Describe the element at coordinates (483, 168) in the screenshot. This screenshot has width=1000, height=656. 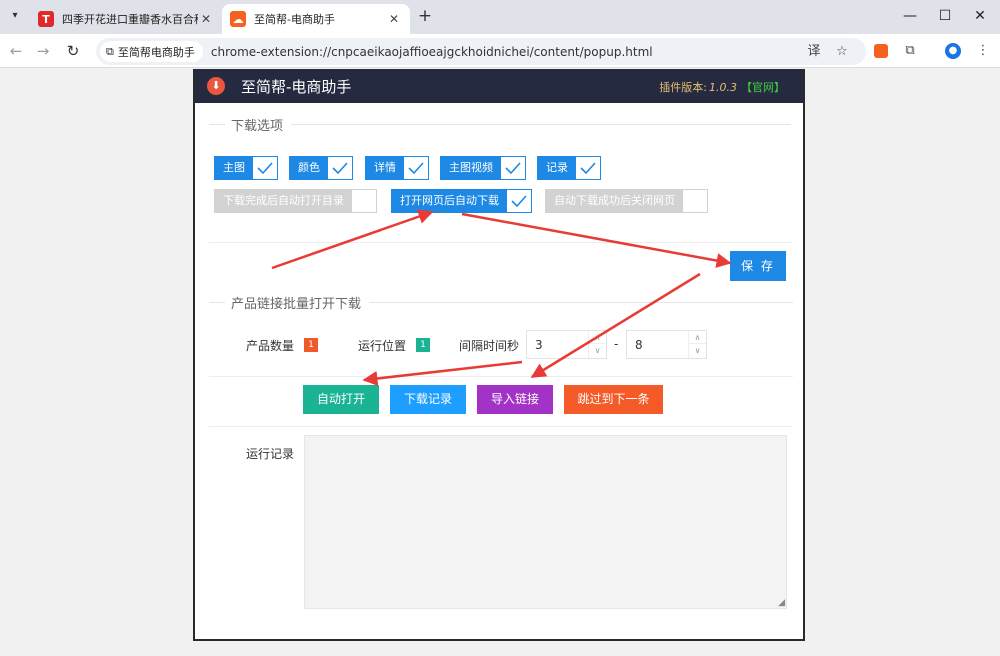
I see `checkbox-main-video: 主图视频` at that location.